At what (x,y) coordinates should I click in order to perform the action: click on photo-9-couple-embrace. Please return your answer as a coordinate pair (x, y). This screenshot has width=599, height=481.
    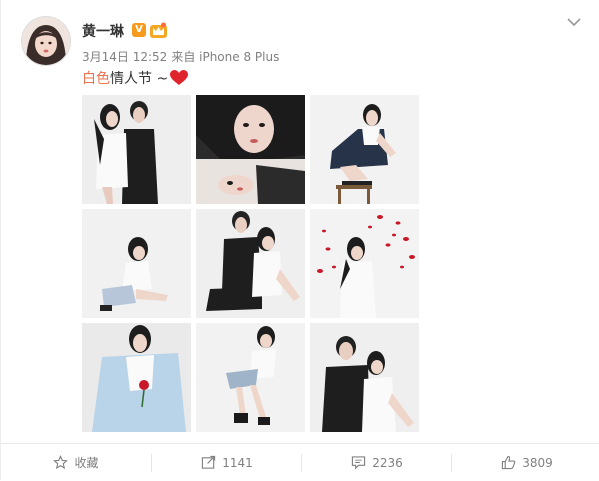
    Looking at the image, I should click on (364, 377).